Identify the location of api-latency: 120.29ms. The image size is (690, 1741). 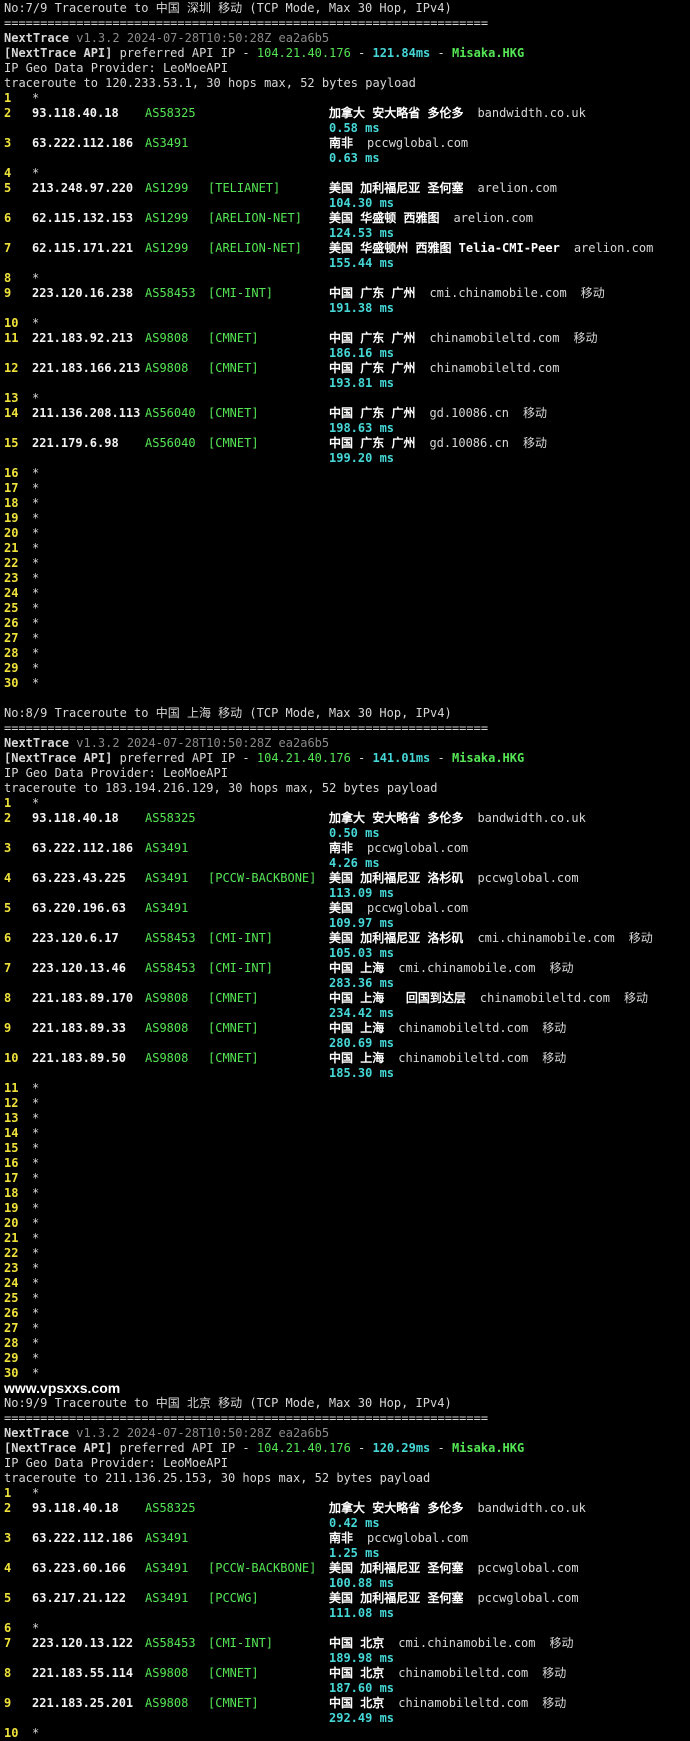
(401, 1448).